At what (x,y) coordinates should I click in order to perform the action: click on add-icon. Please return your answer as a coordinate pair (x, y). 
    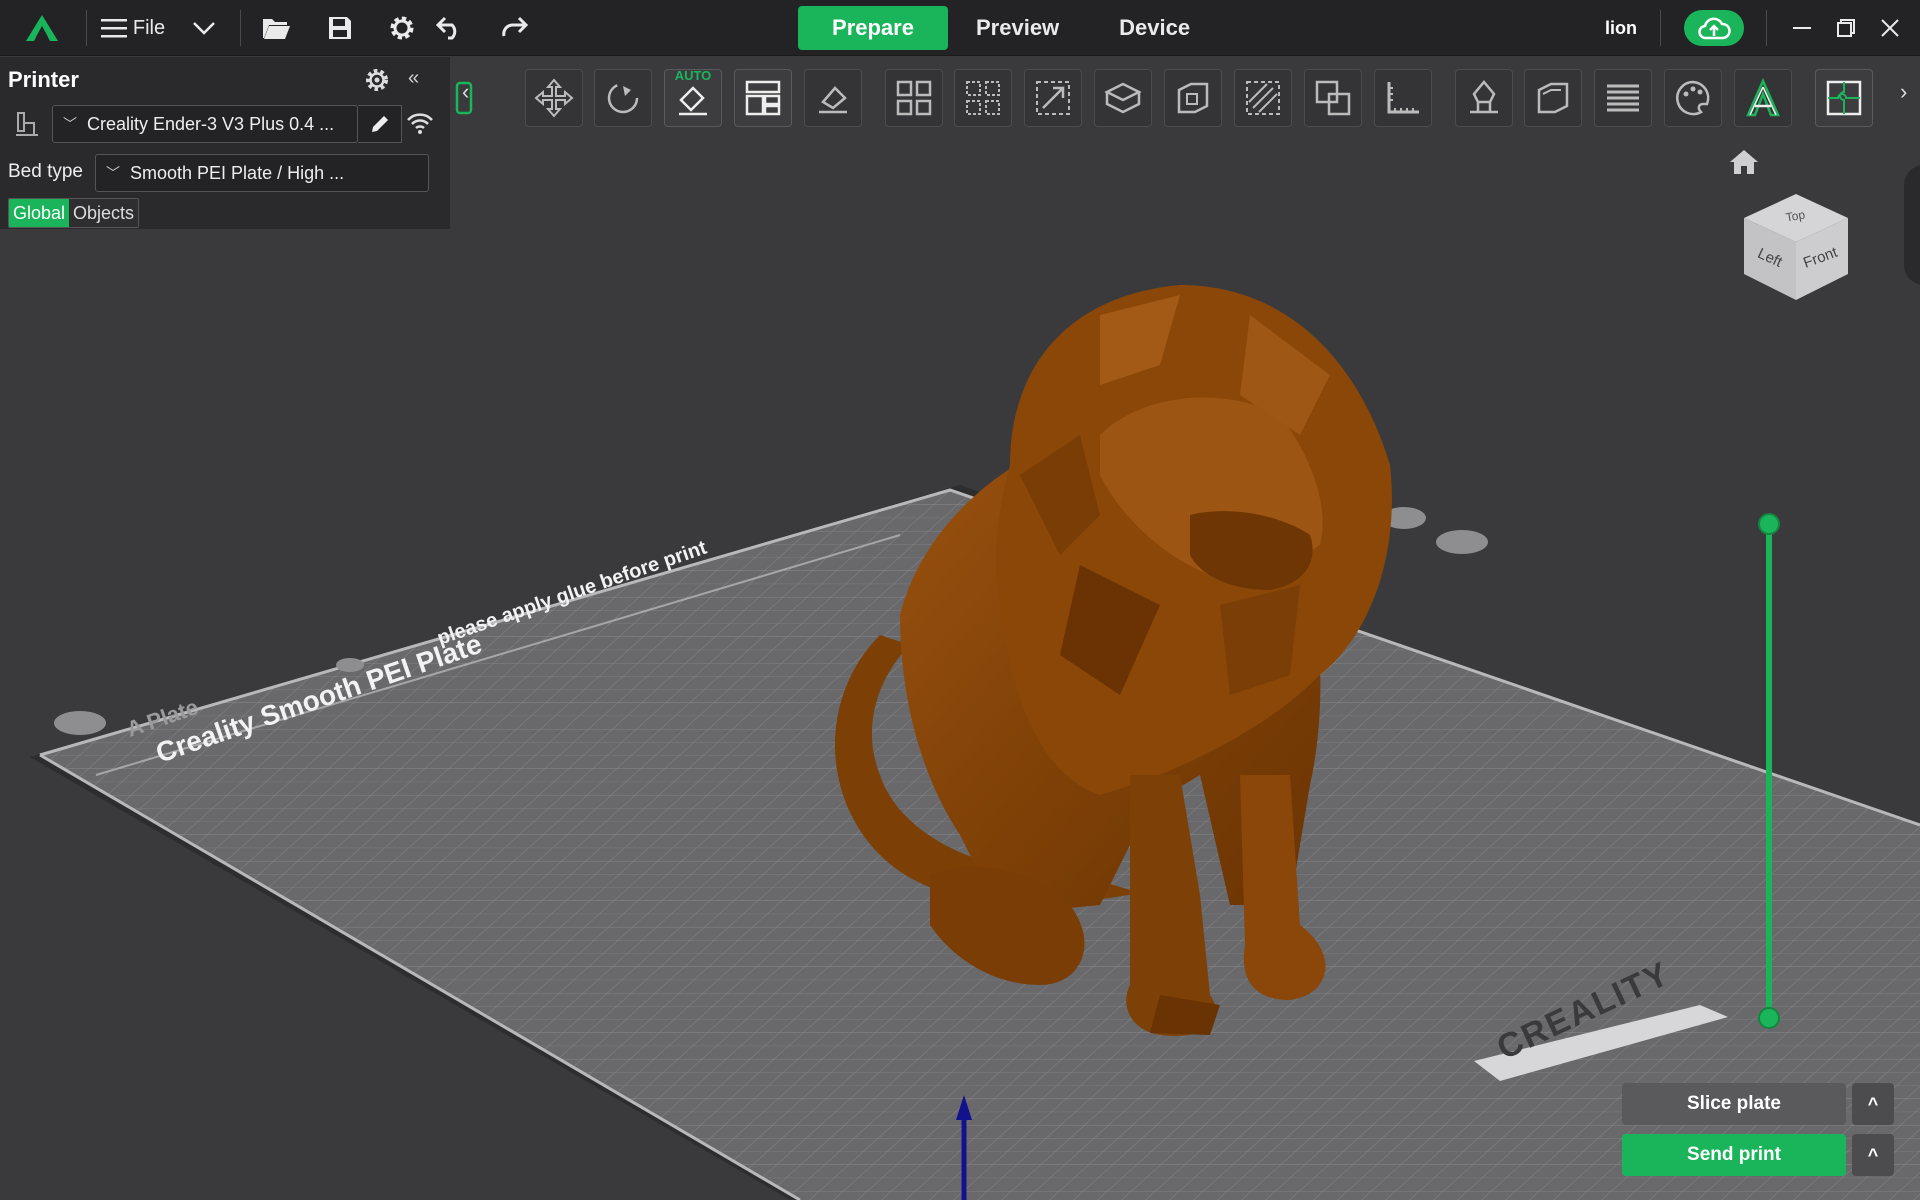
    Looking at the image, I should click on (464, 98).